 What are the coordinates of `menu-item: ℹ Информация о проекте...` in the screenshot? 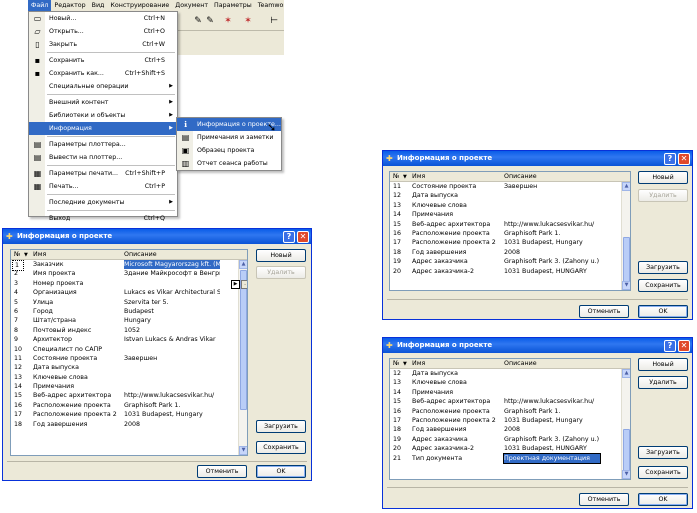 It's located at (229, 124).